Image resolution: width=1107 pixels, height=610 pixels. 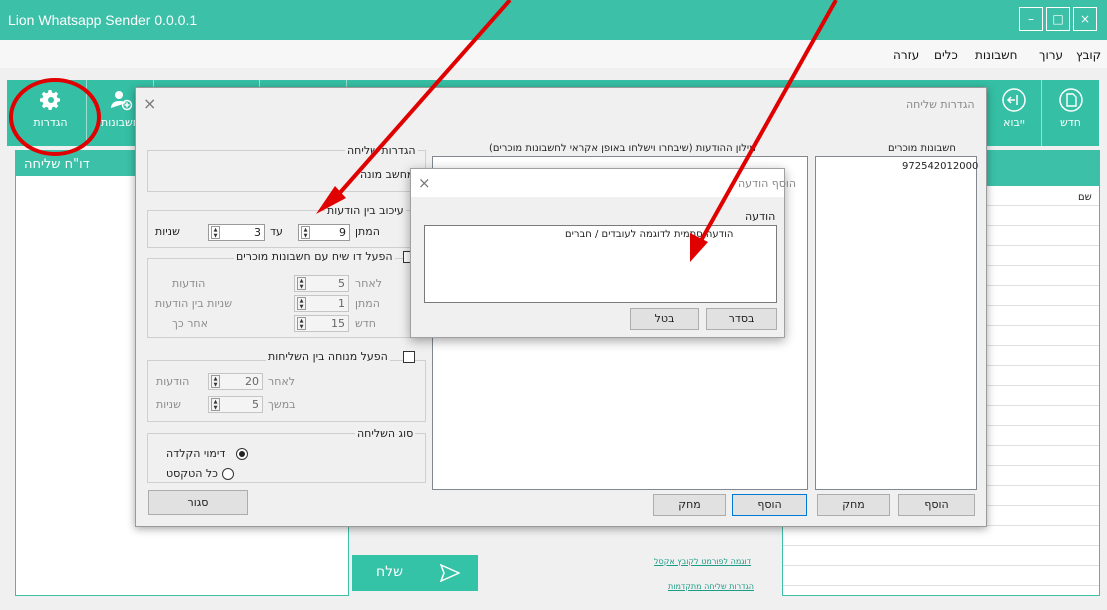 What do you see at coordinates (764, 131) in the screenshot?
I see `arrow-to-message` at bounding box center [764, 131].